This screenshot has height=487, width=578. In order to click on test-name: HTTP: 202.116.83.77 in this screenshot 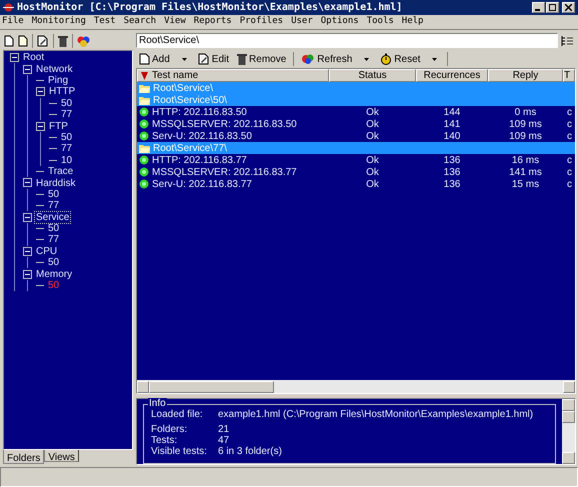, I will do `click(199, 161)`.